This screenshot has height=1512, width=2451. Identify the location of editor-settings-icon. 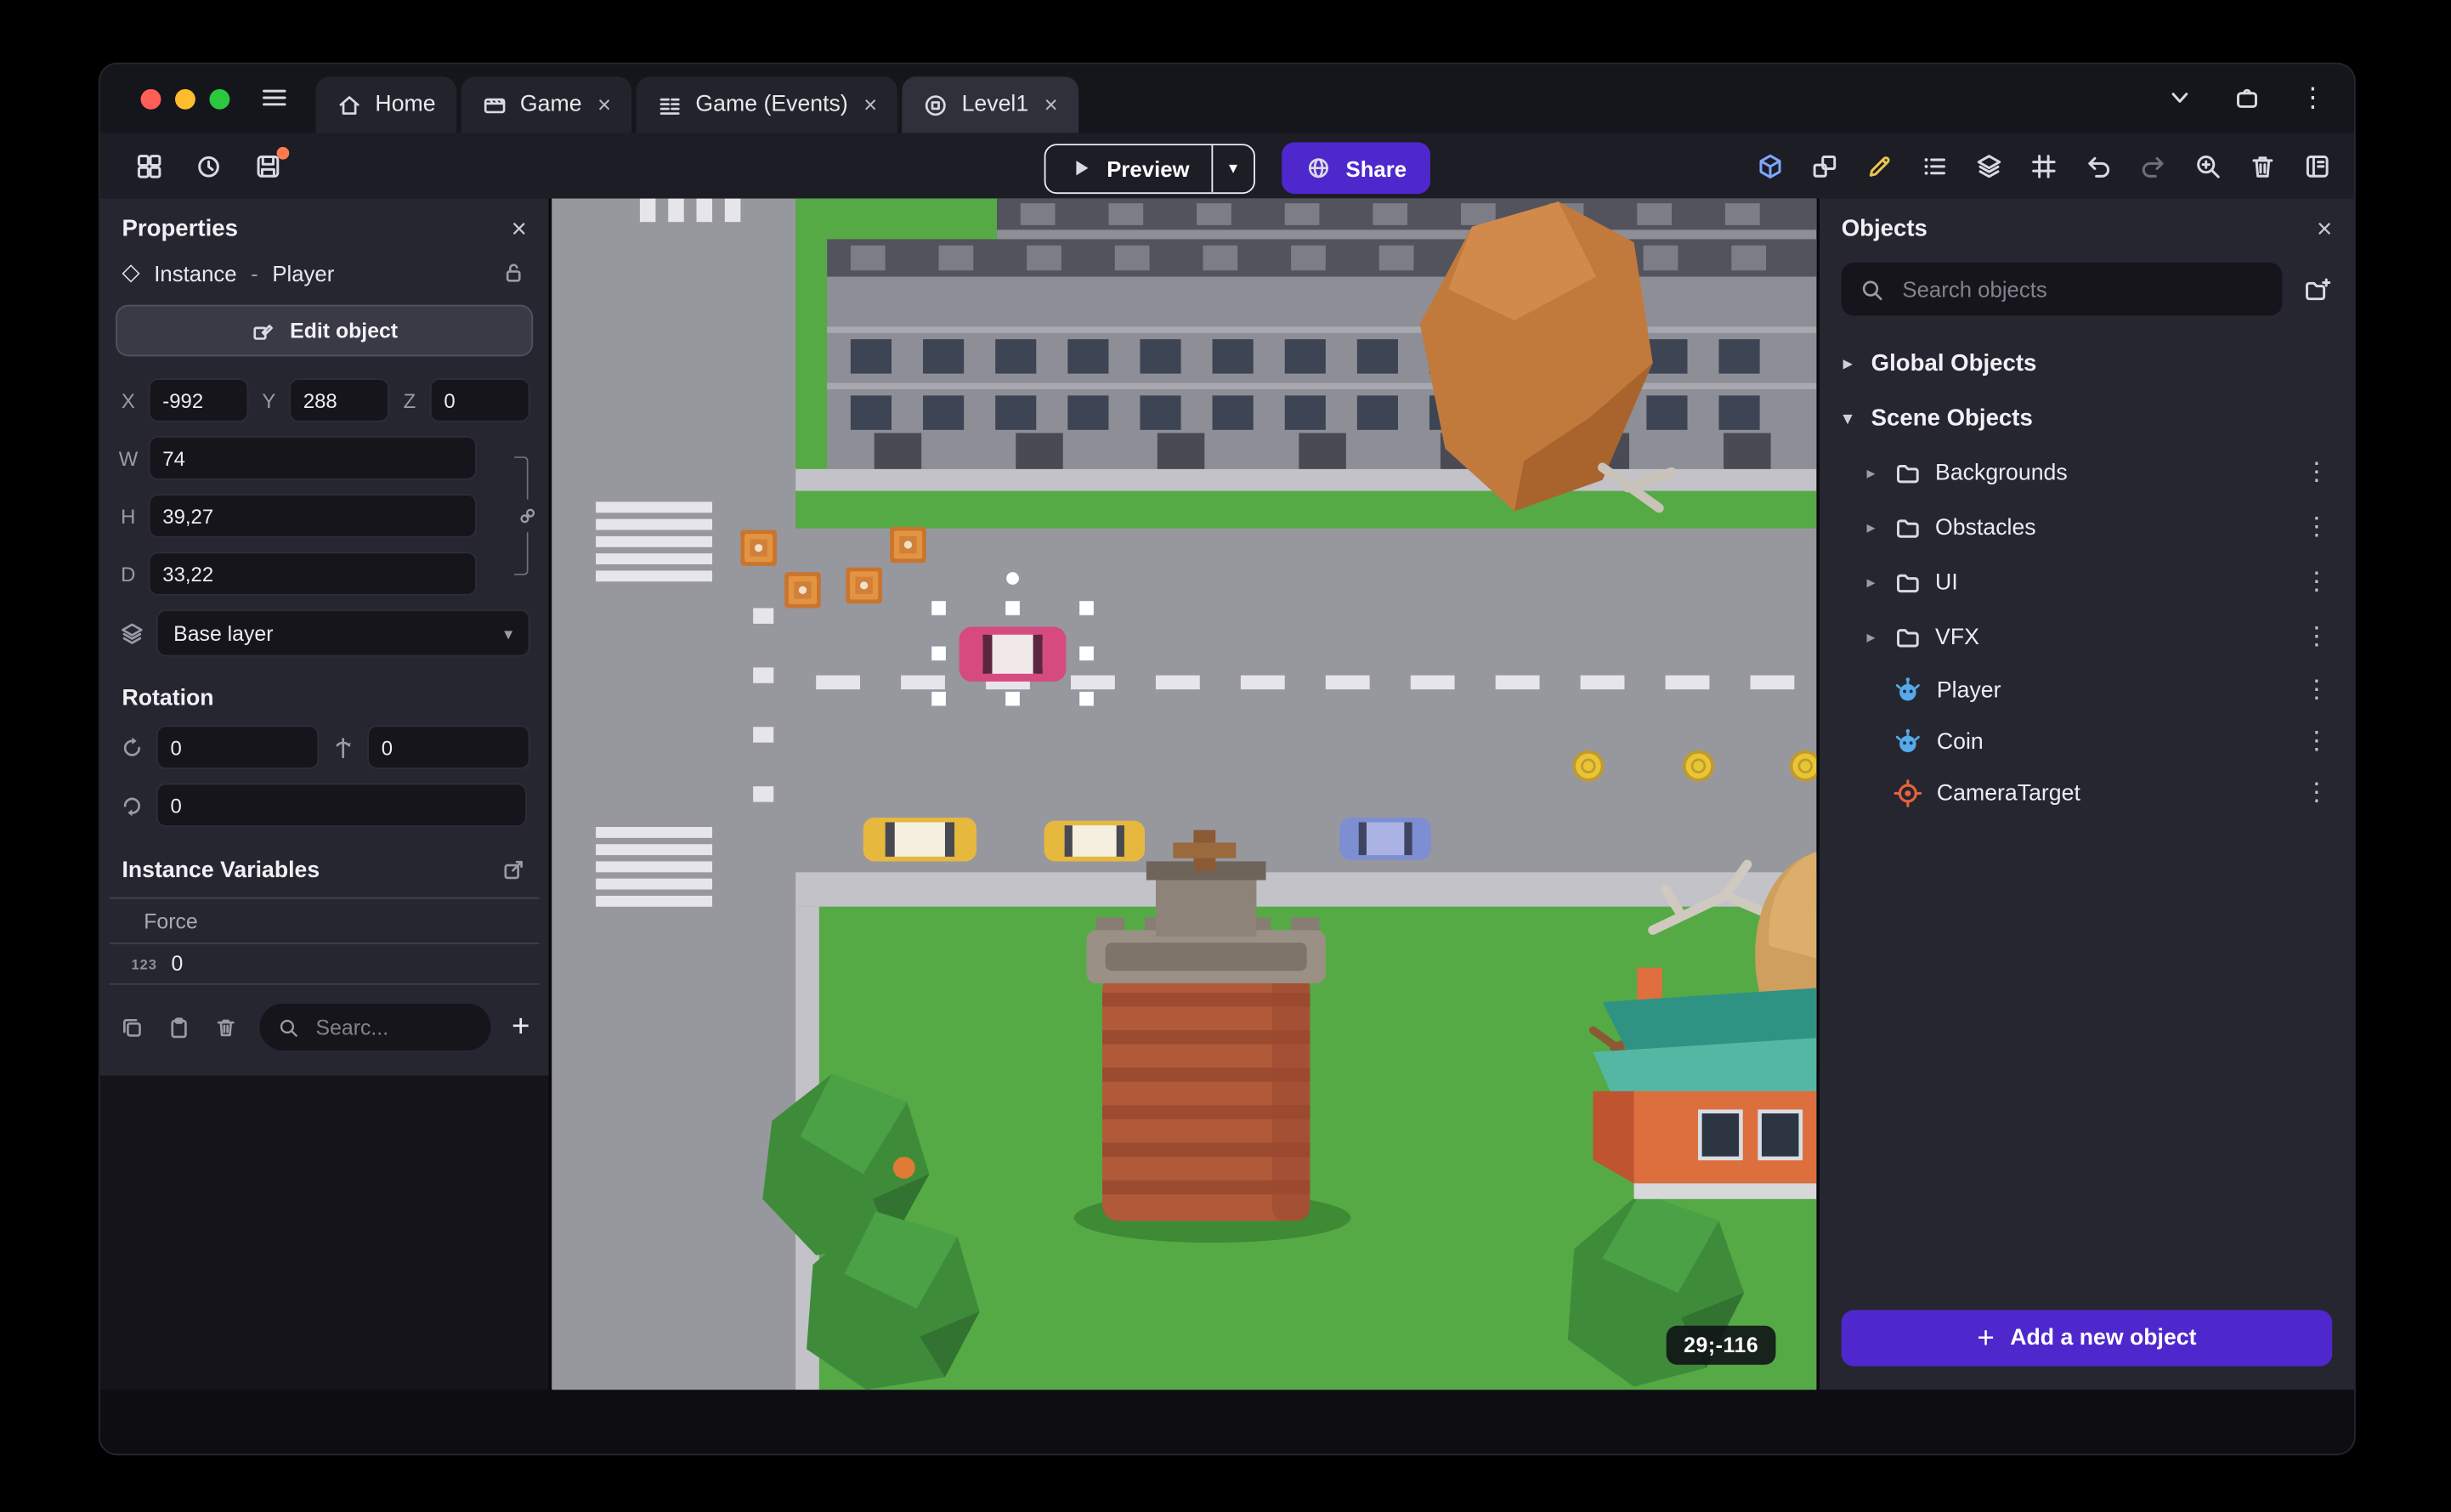
(2317, 165).